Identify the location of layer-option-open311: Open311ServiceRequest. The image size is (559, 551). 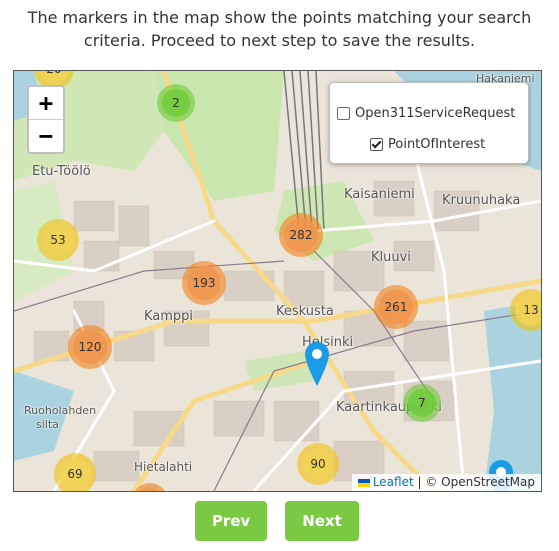
(426, 113).